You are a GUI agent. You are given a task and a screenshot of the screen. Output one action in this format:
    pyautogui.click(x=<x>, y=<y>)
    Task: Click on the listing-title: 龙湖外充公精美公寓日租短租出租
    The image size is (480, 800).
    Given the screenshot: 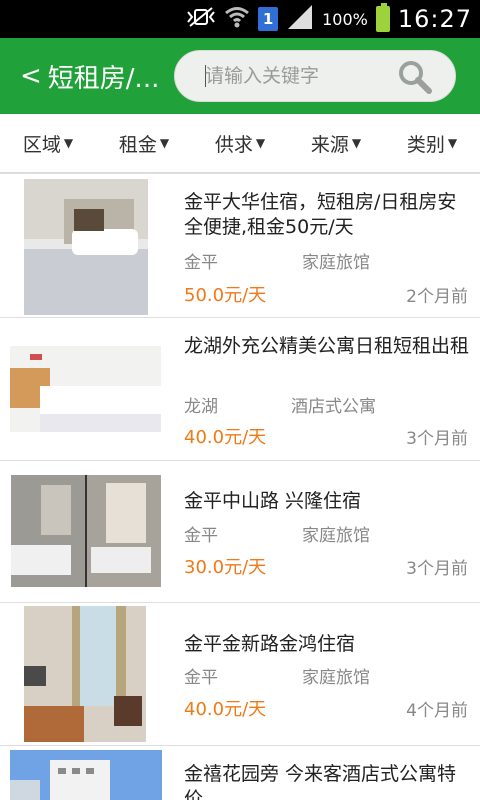 What is the action you would take?
    pyautogui.click(x=327, y=346)
    